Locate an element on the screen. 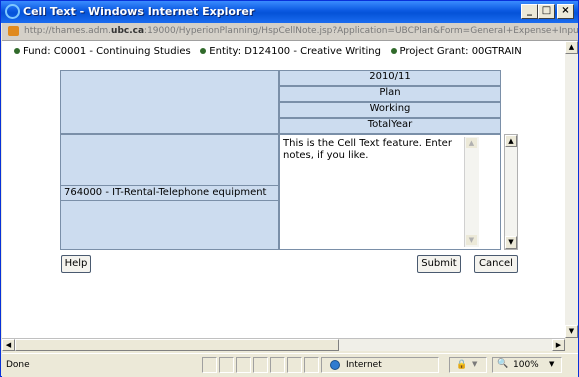  pov-entity: Entity: D124100 - Creative Writing is located at coordinates (295, 51).